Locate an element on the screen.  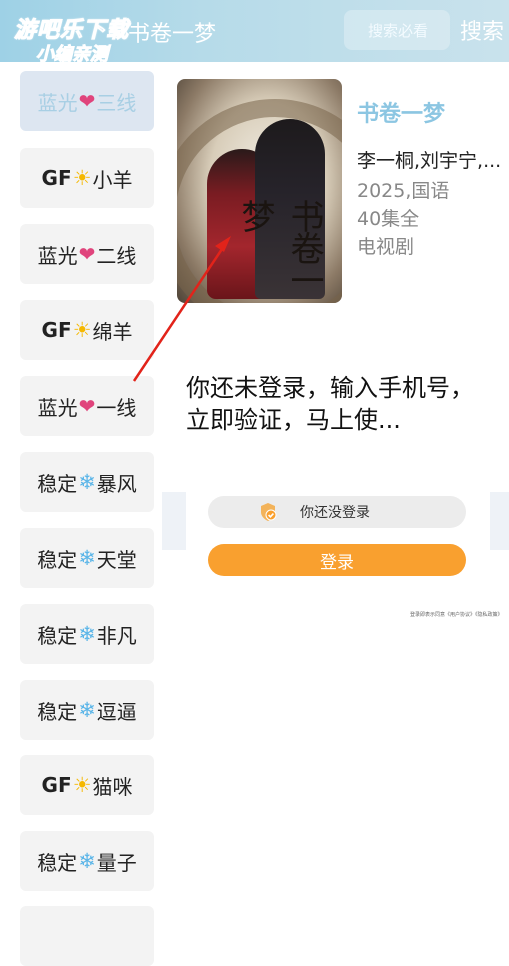
sidebar-item-more is located at coordinates (87, 936).